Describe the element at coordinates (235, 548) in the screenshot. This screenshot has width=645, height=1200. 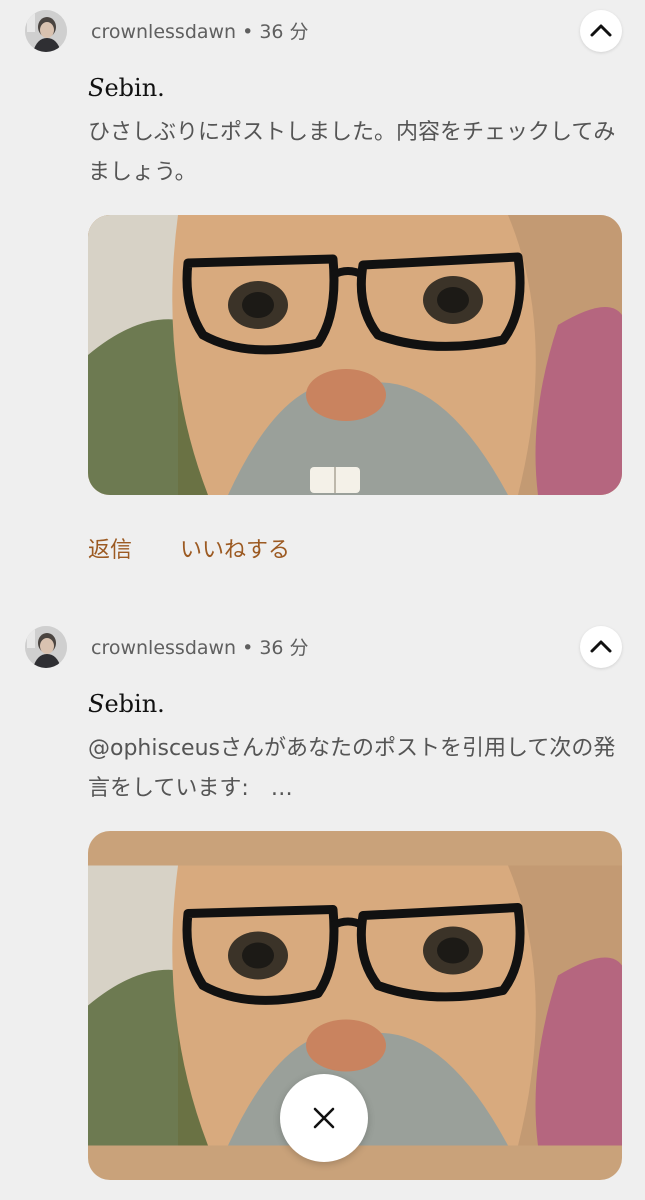
I see `like-button: いいねする` at that location.